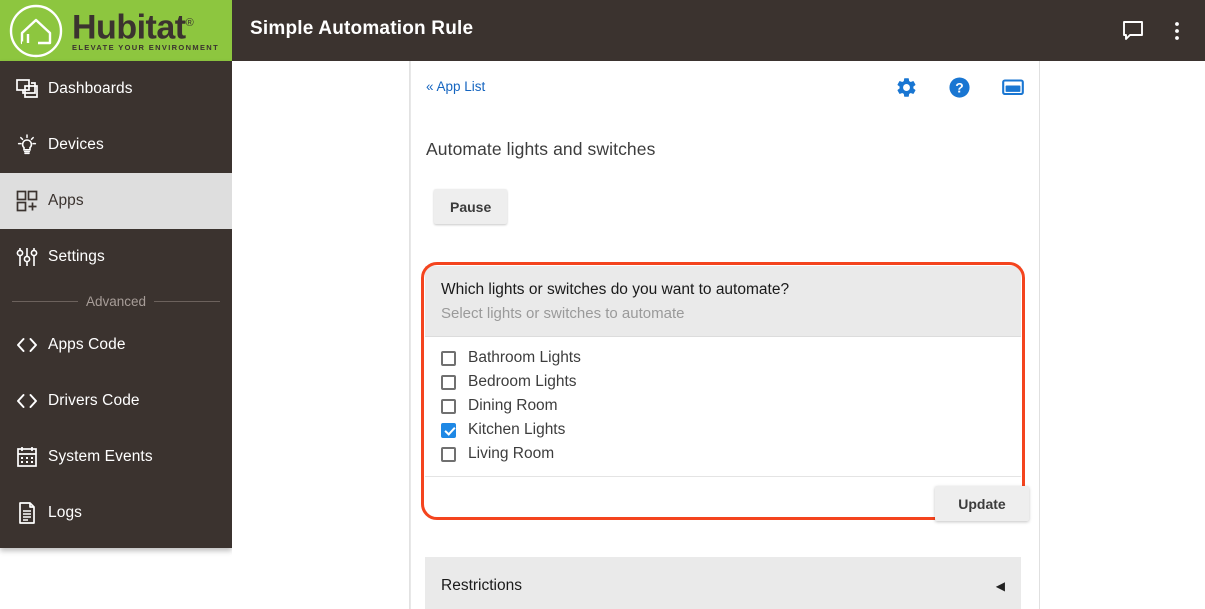 The width and height of the screenshot is (1205, 609). What do you see at coordinates (189, 23) in the screenshot?
I see `brand-registered-mark: ®` at bounding box center [189, 23].